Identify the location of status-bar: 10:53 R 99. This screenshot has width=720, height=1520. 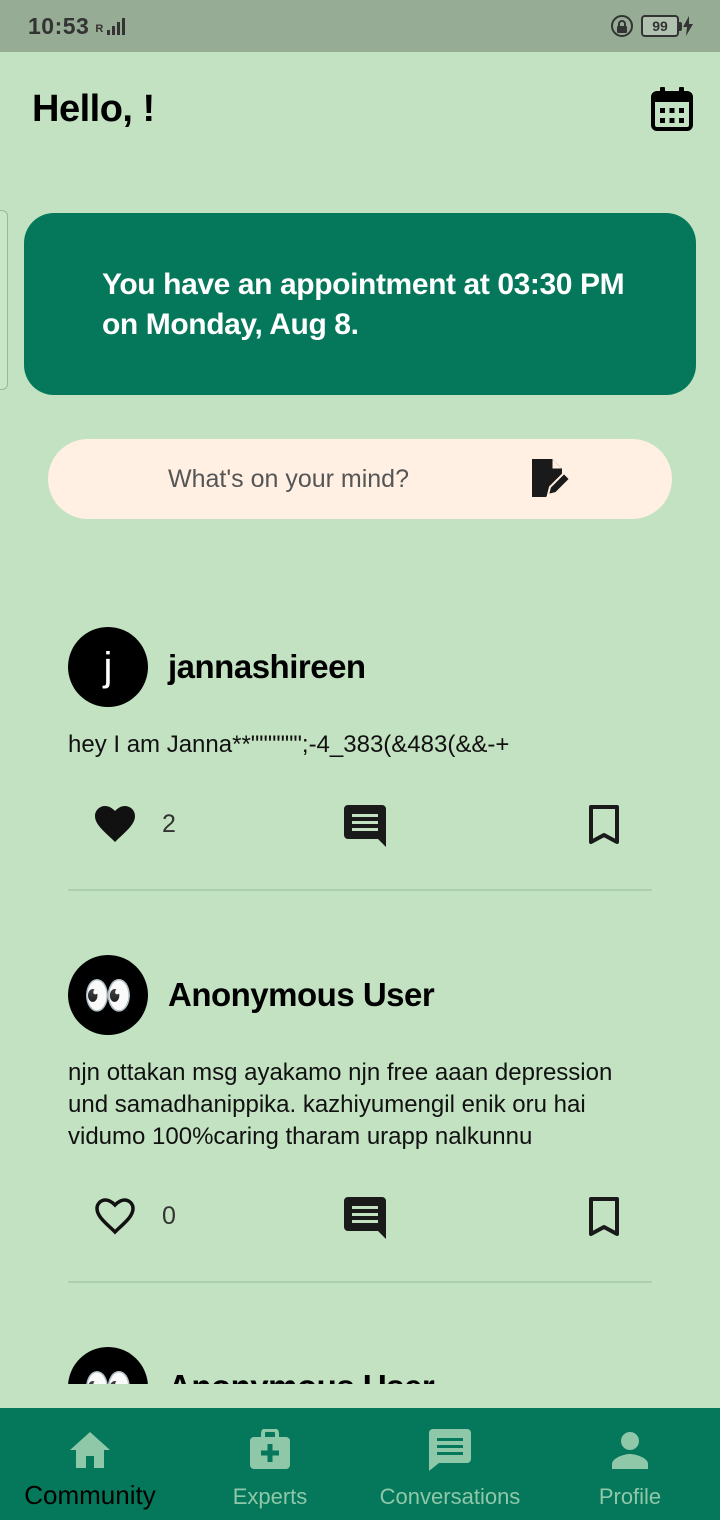
(360, 26).